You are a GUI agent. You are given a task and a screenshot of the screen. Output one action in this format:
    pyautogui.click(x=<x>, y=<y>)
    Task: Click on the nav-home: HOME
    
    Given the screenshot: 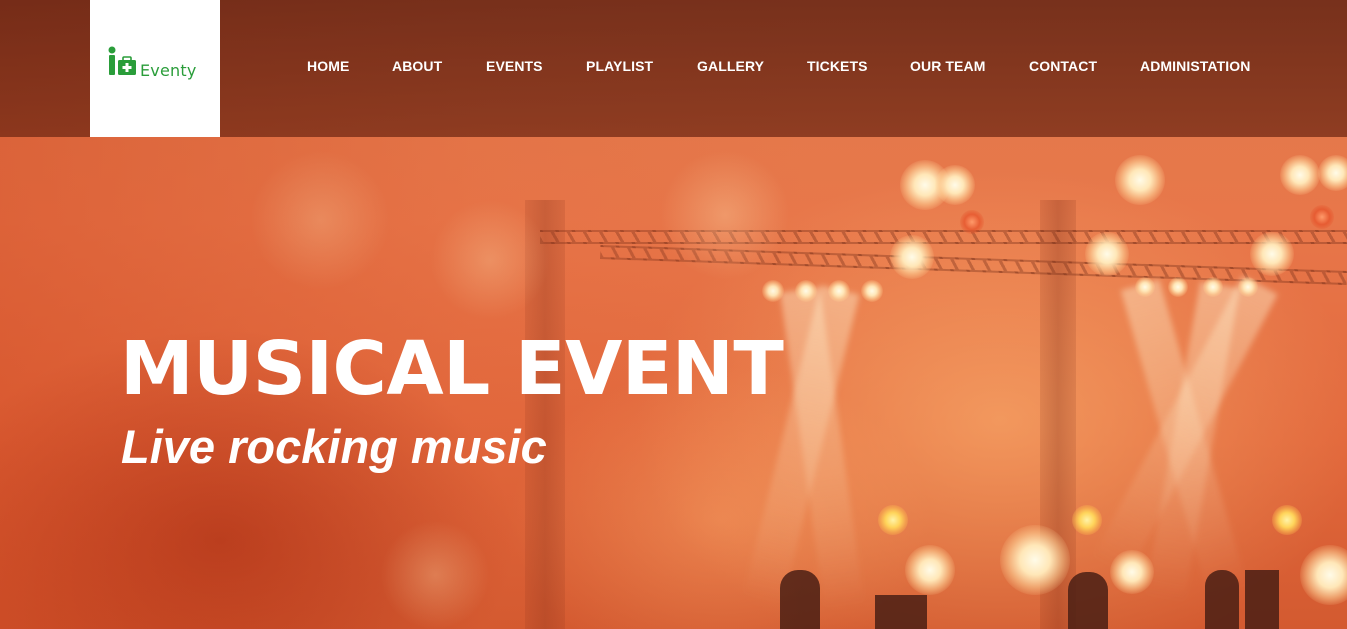 What is the action you would take?
    pyautogui.click(x=328, y=66)
    